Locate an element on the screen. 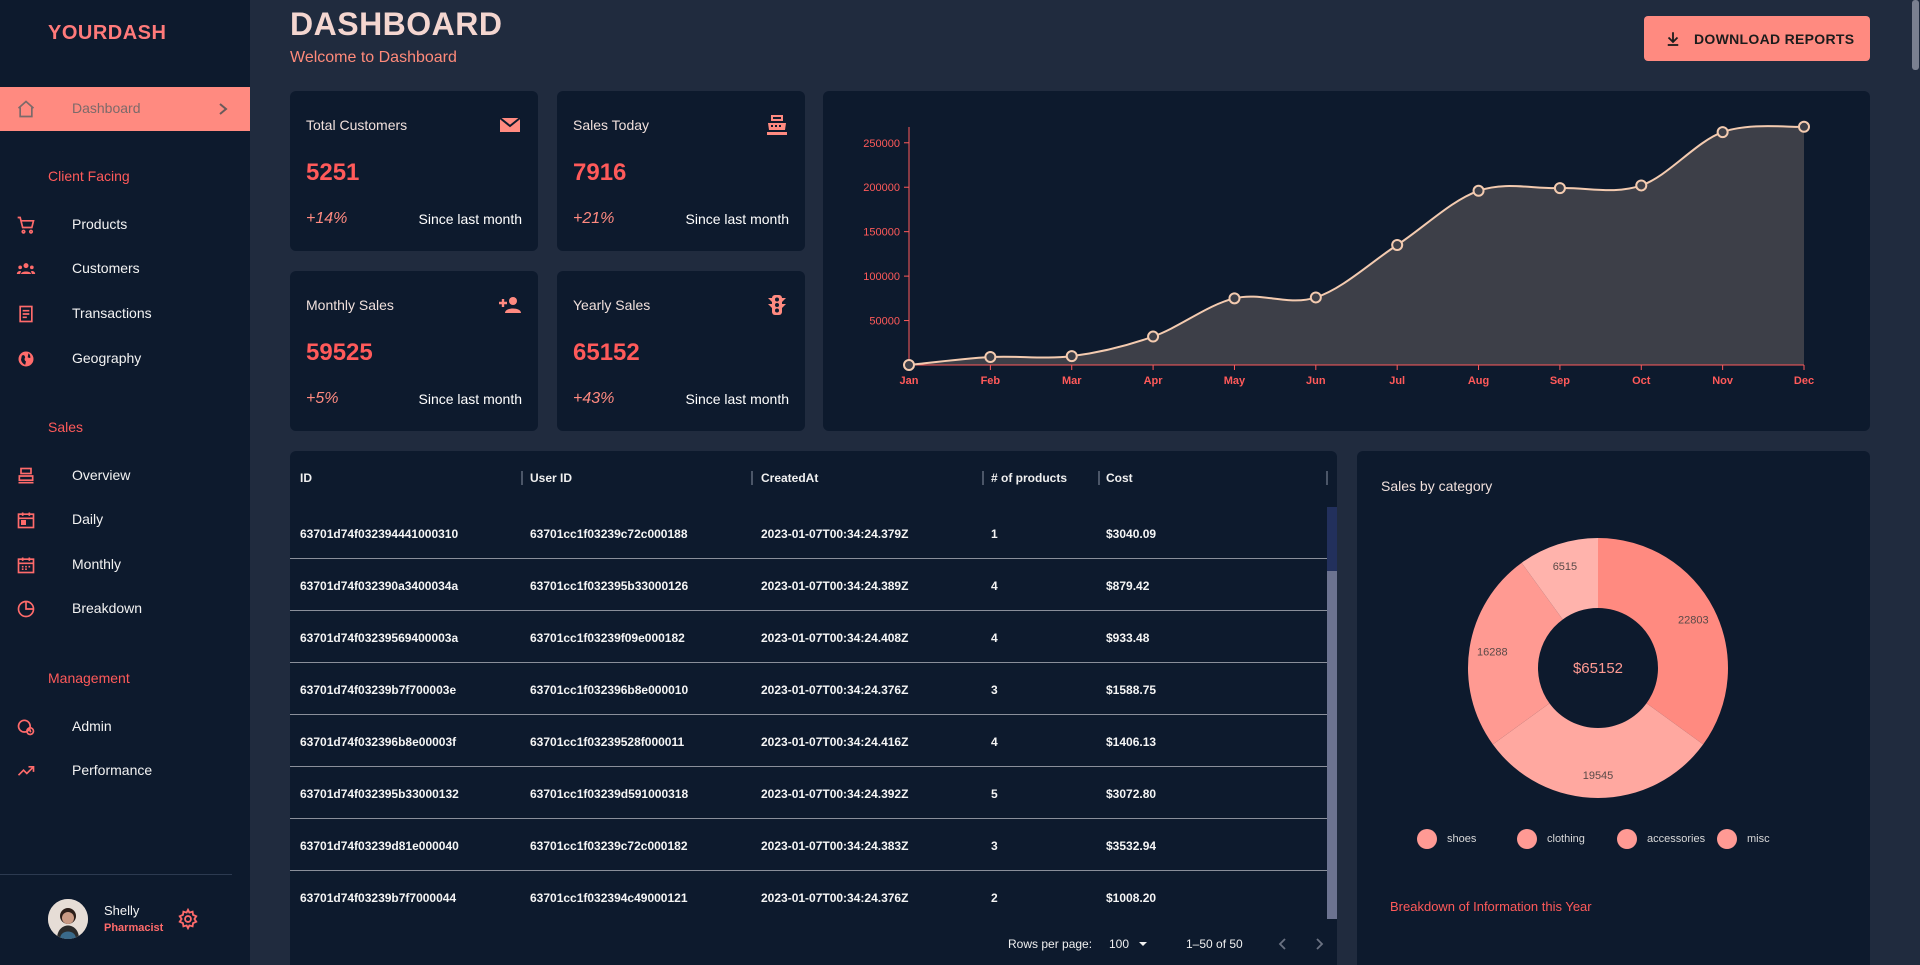 The width and height of the screenshot is (1920, 965). cell-cost: $3532.94 is located at coordinates (1131, 846).